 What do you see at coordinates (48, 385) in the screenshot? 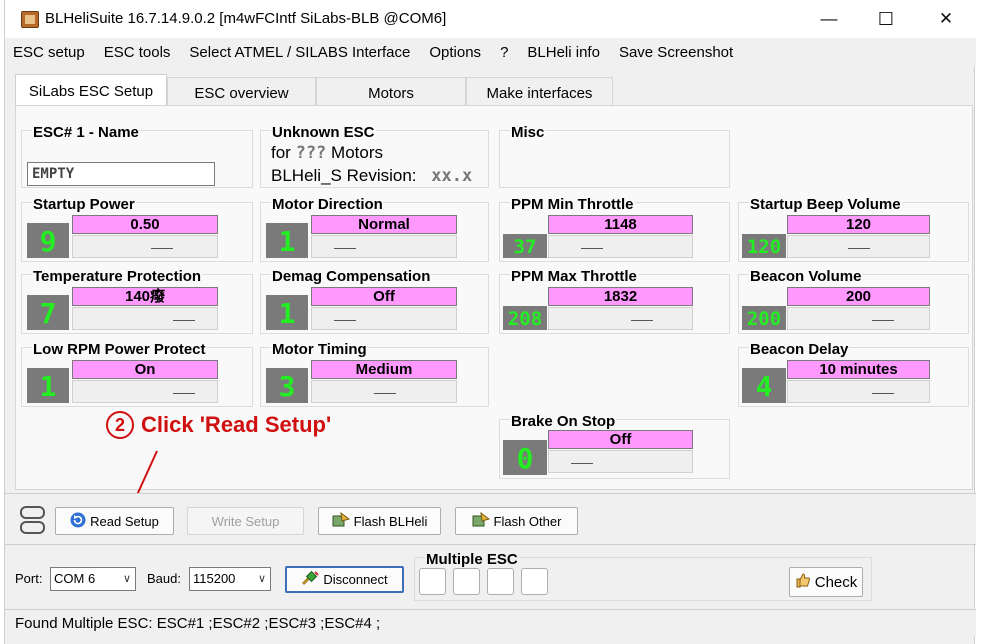
I see `low-rpm-power-protect-digit: 1` at bounding box center [48, 385].